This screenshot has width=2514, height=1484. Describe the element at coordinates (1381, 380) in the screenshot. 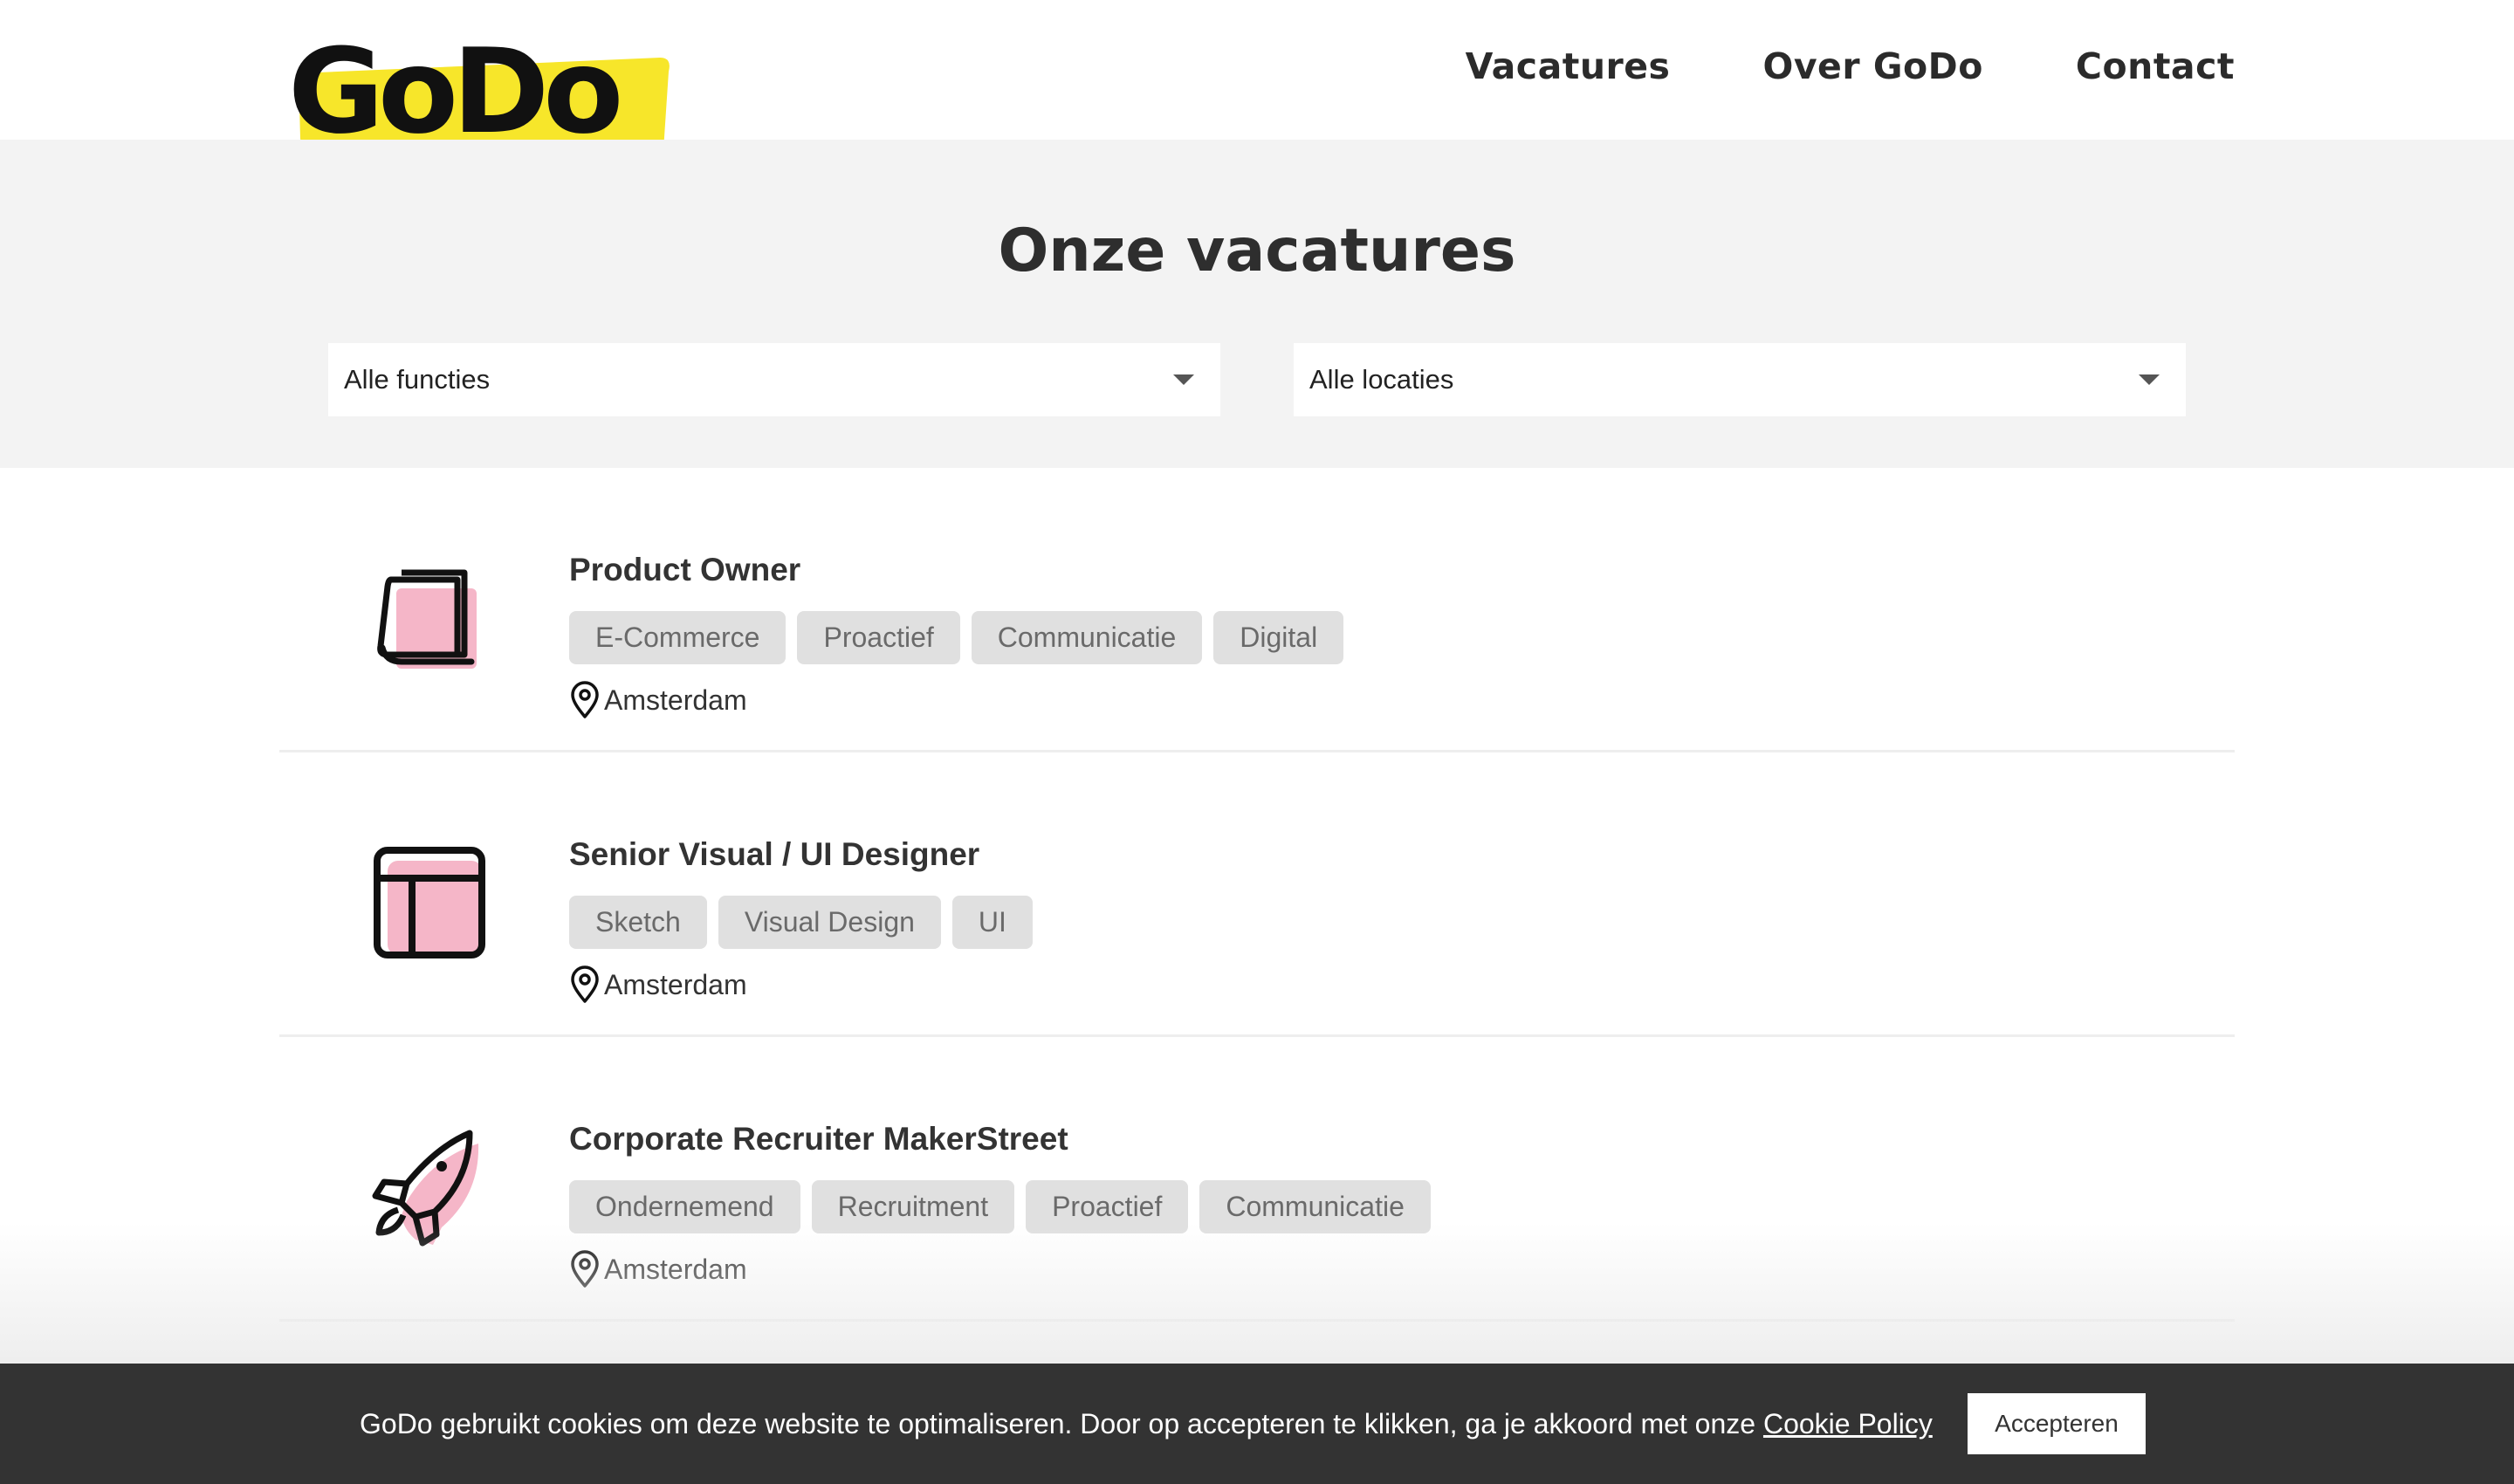

I see `location-filter-value: Alle locaties` at that location.